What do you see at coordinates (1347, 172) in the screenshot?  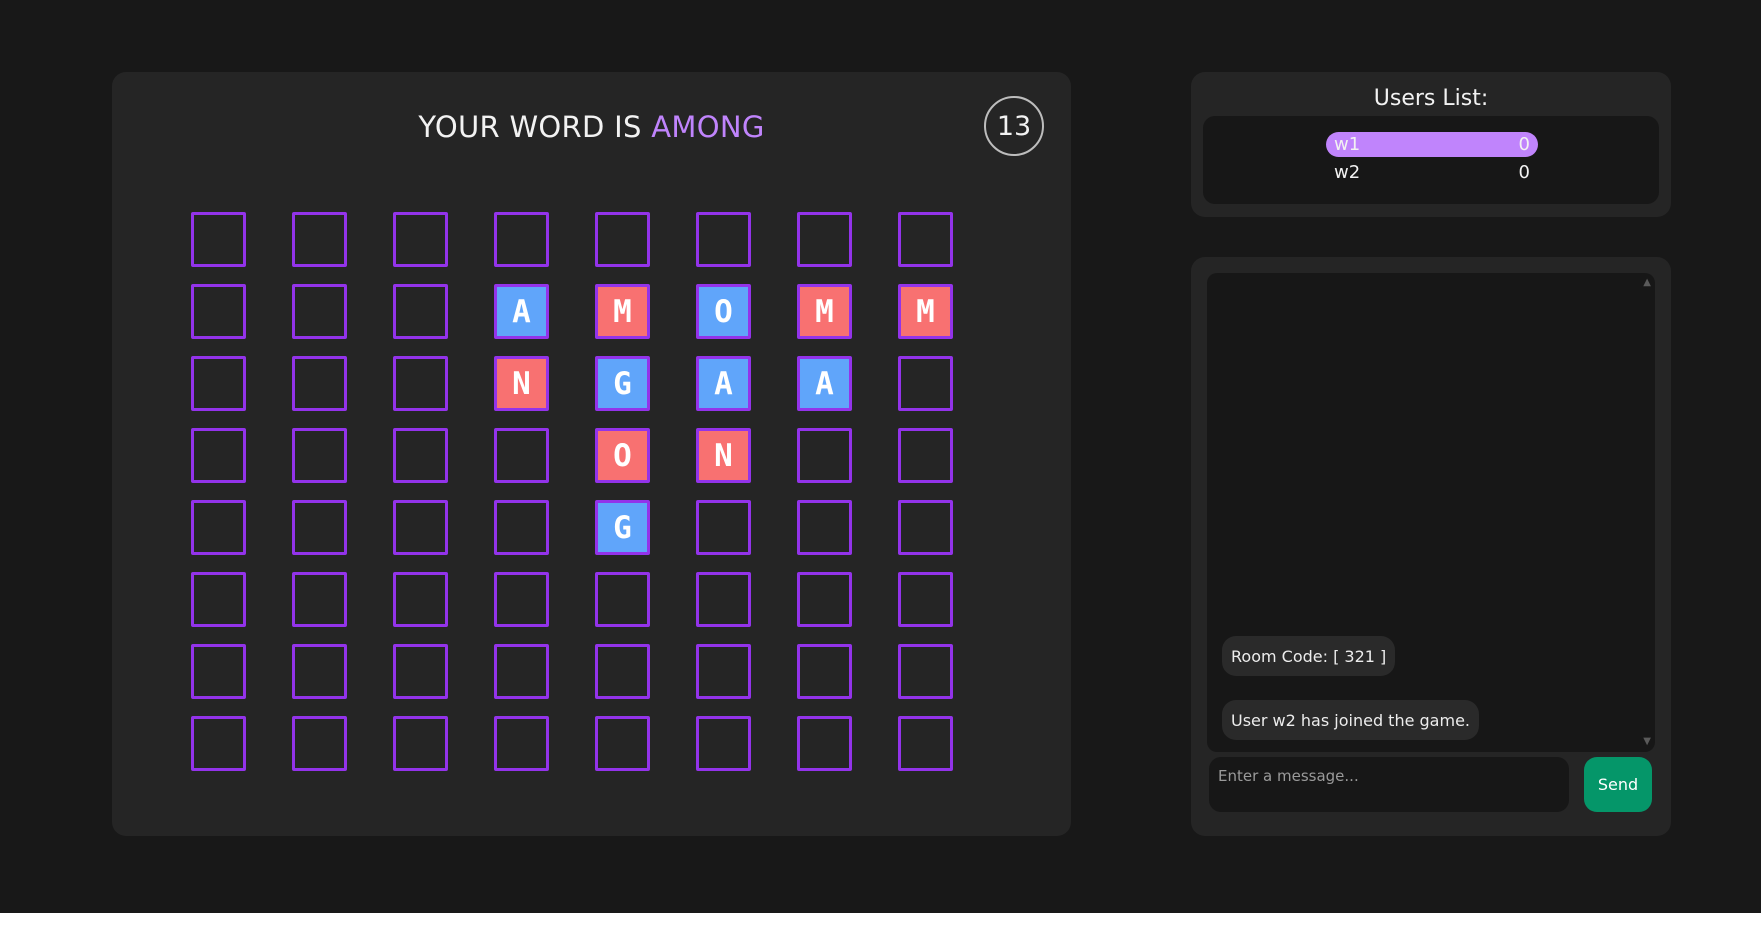 I see `user-name: w2` at bounding box center [1347, 172].